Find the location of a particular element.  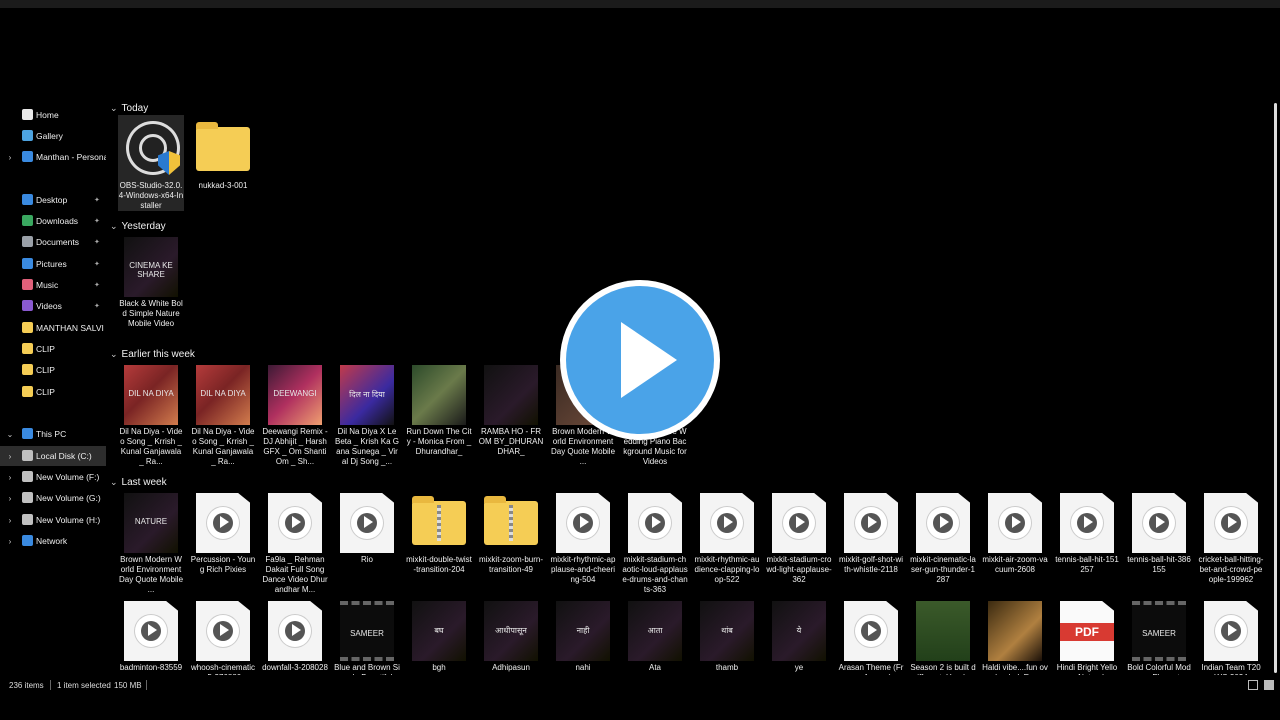

group-title: Today is located at coordinates (135, 108).